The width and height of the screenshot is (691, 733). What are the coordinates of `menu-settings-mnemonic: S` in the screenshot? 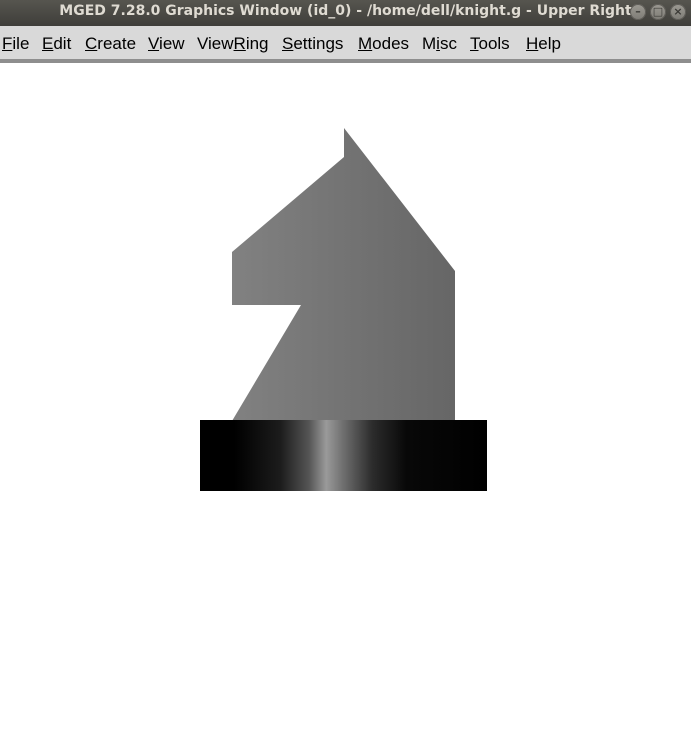 It's located at (288, 43).